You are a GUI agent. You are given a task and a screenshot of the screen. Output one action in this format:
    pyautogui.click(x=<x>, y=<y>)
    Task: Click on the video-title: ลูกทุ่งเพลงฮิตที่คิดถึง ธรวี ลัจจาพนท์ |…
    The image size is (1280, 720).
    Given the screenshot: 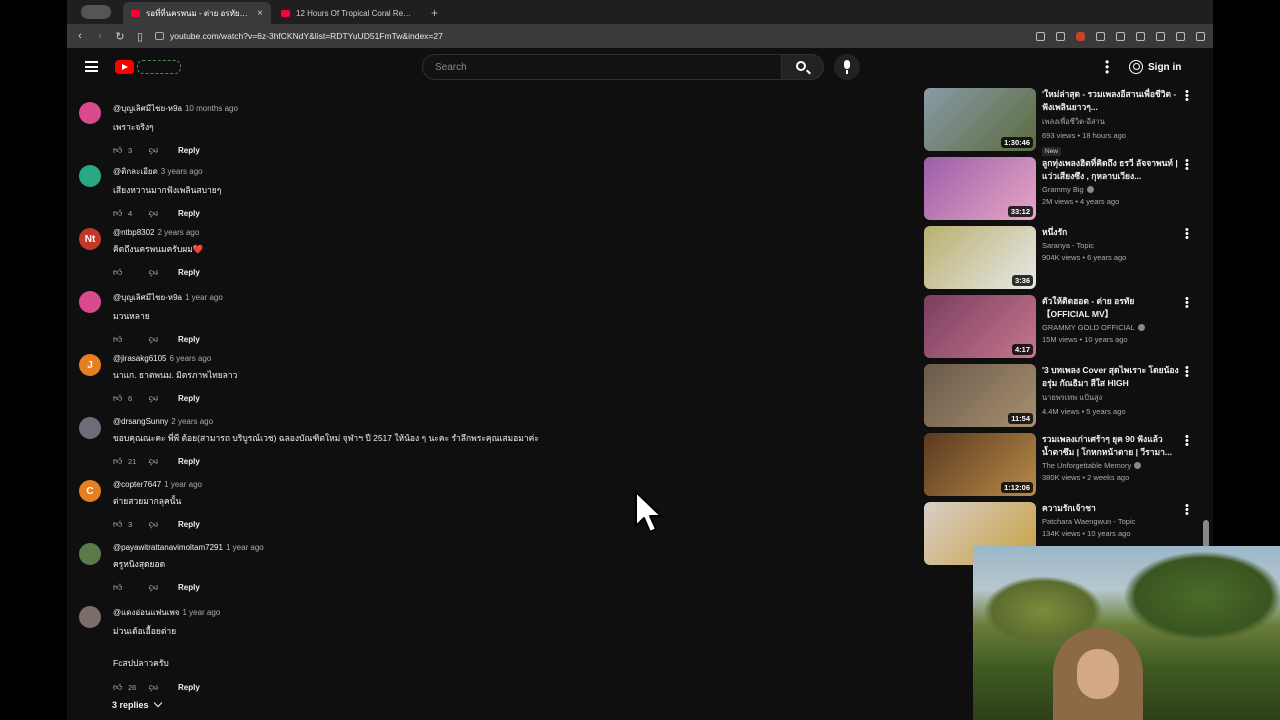 What is the action you would take?
    pyautogui.click(x=1112, y=170)
    